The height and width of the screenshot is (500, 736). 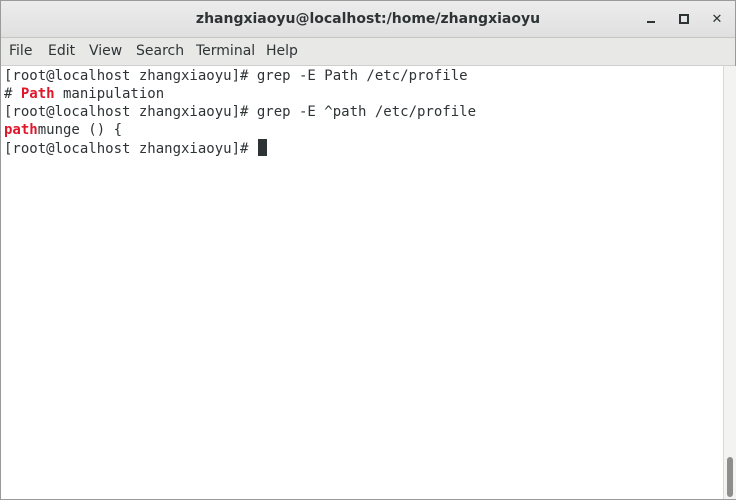 What do you see at coordinates (225, 51) in the screenshot?
I see `menu-terminal: Terminal` at bounding box center [225, 51].